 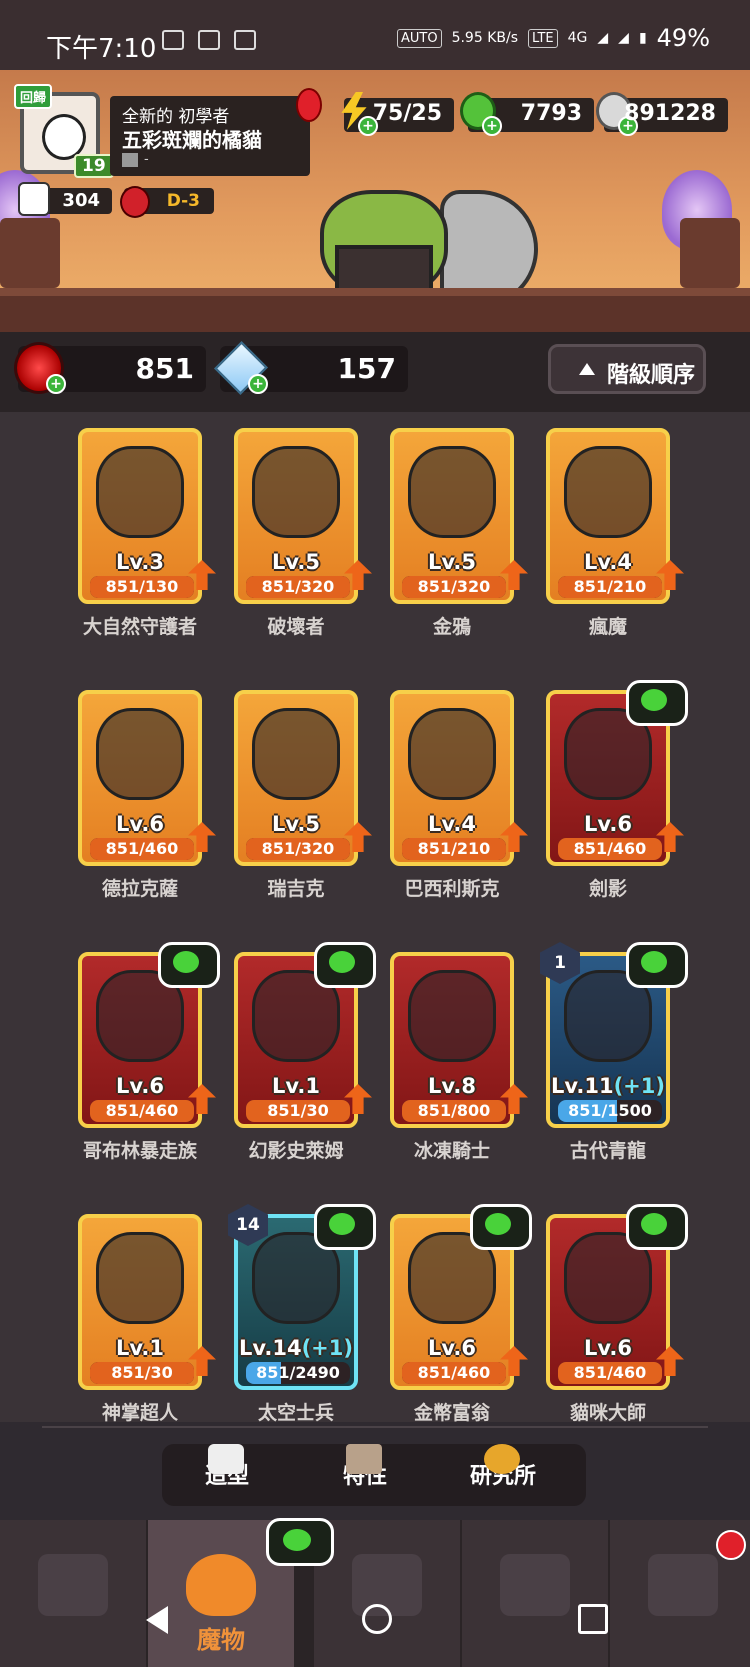 What do you see at coordinates (492, 126) in the screenshot?
I see `add-gem-icon: +` at bounding box center [492, 126].